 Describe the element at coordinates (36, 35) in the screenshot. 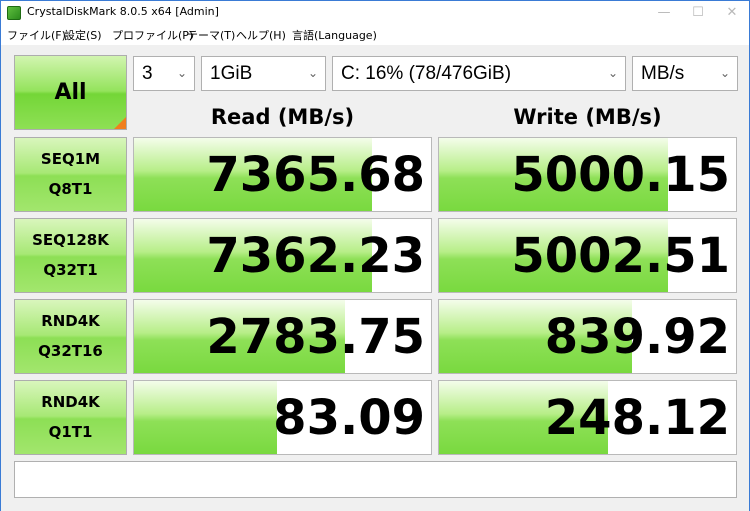

I see `menu-file: ファイル(F)` at that location.